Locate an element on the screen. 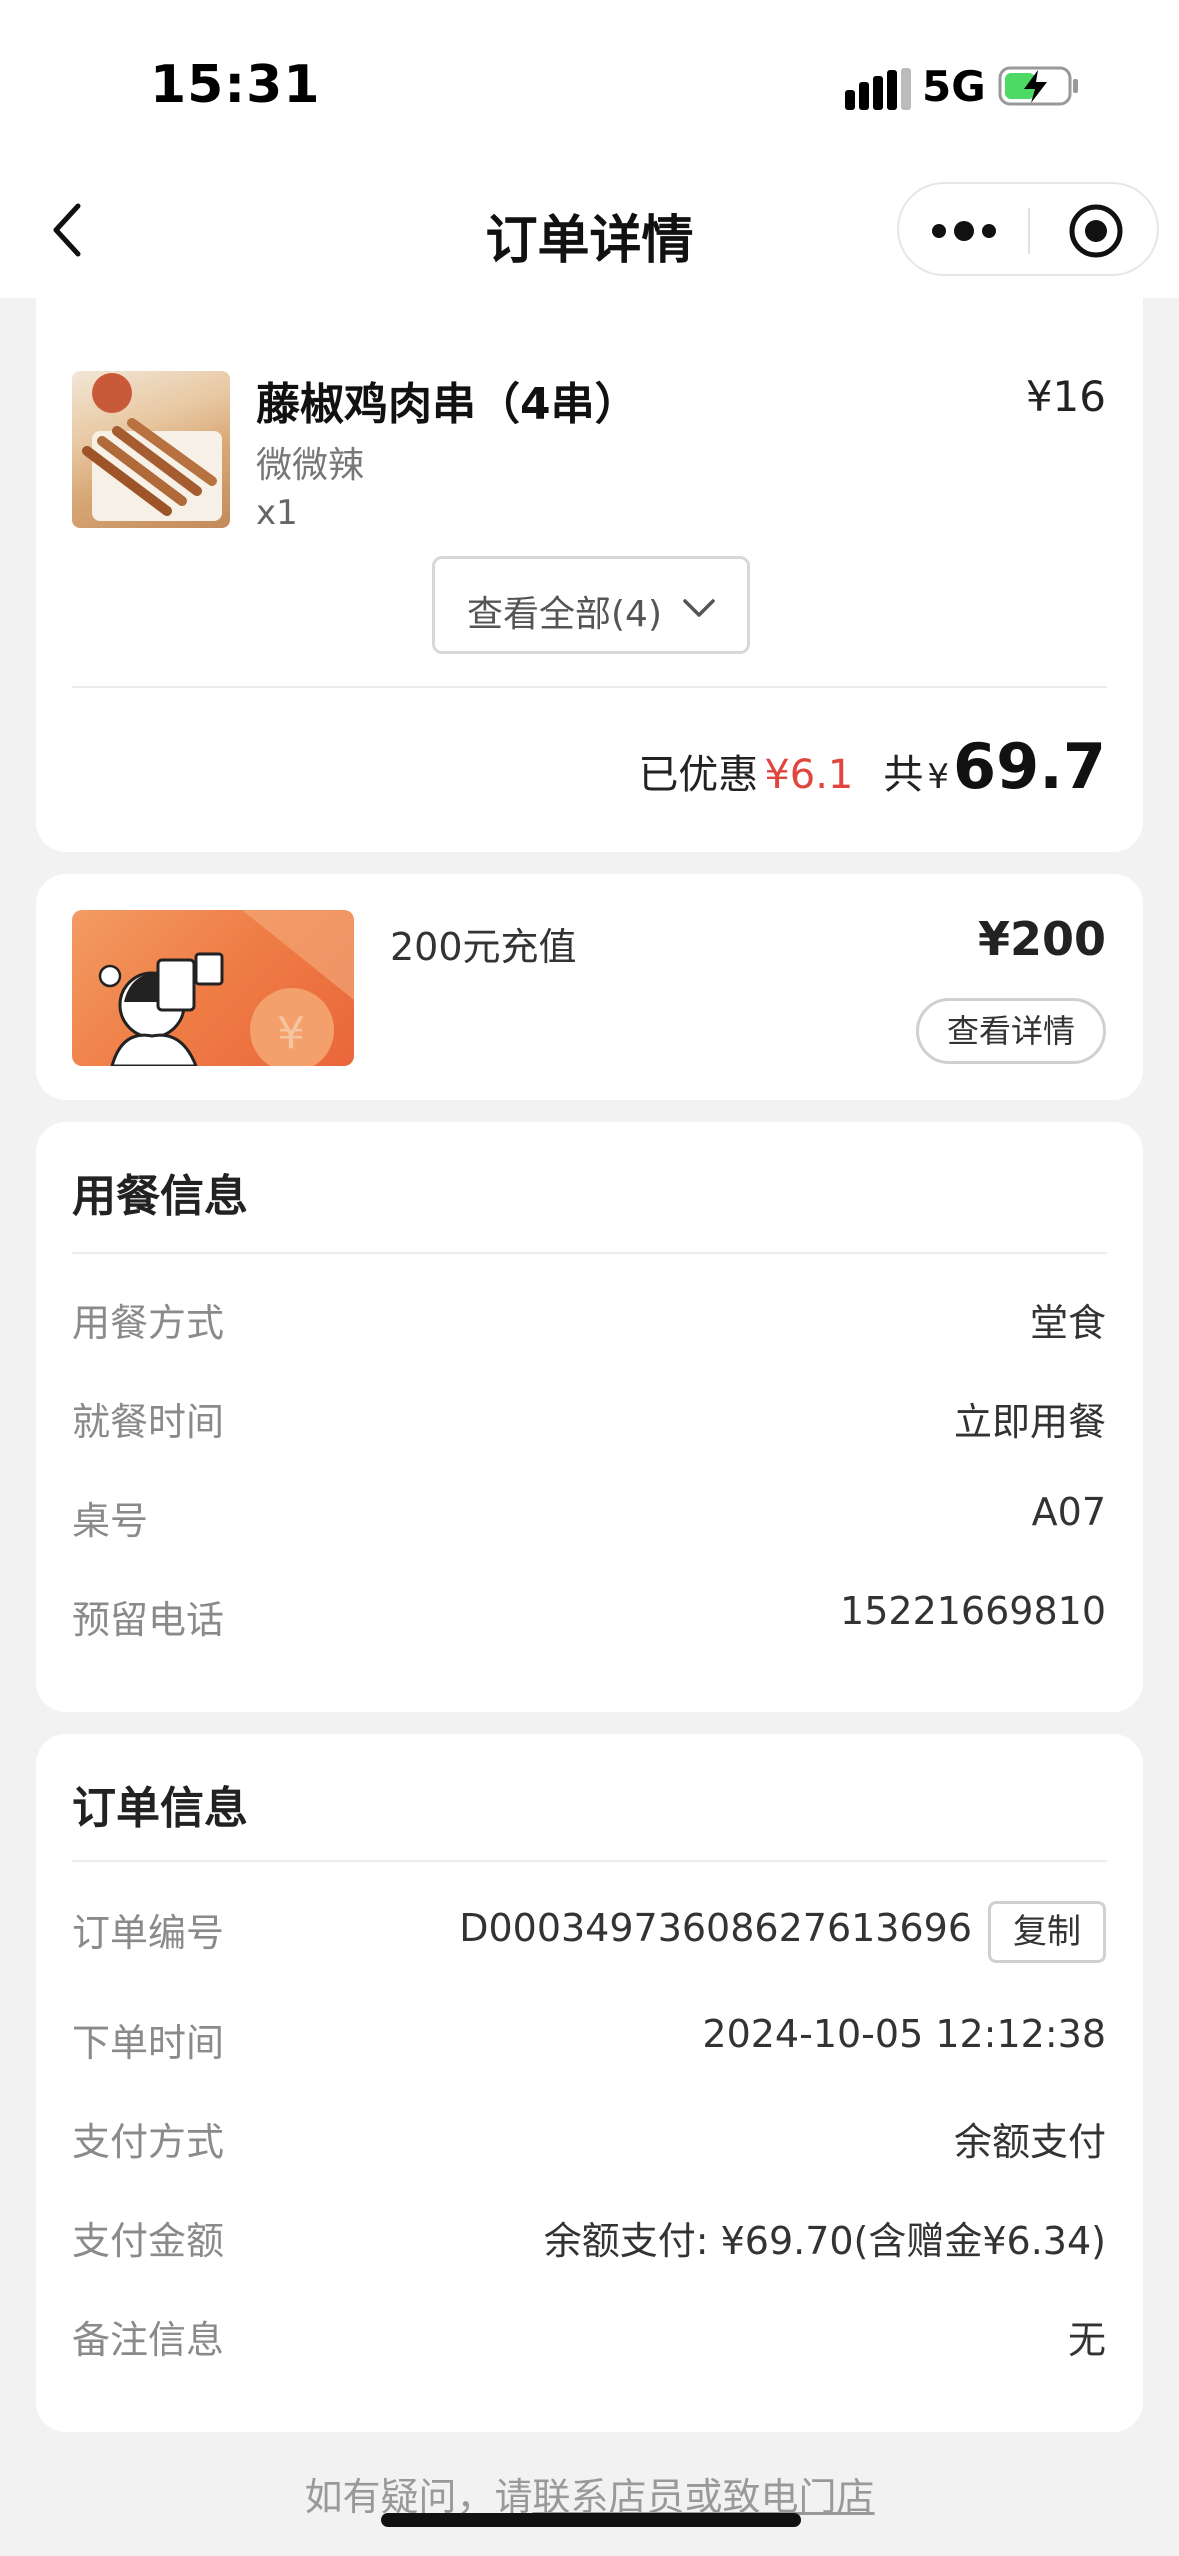  order-number-label: 订单编号 is located at coordinates (148, 1933).